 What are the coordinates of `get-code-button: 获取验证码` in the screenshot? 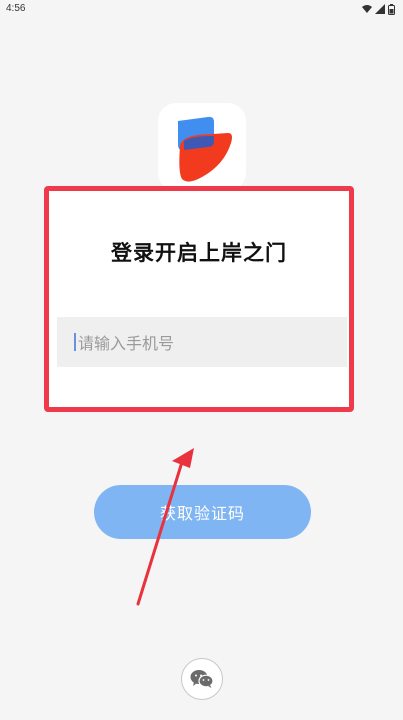 It's located at (202, 512).